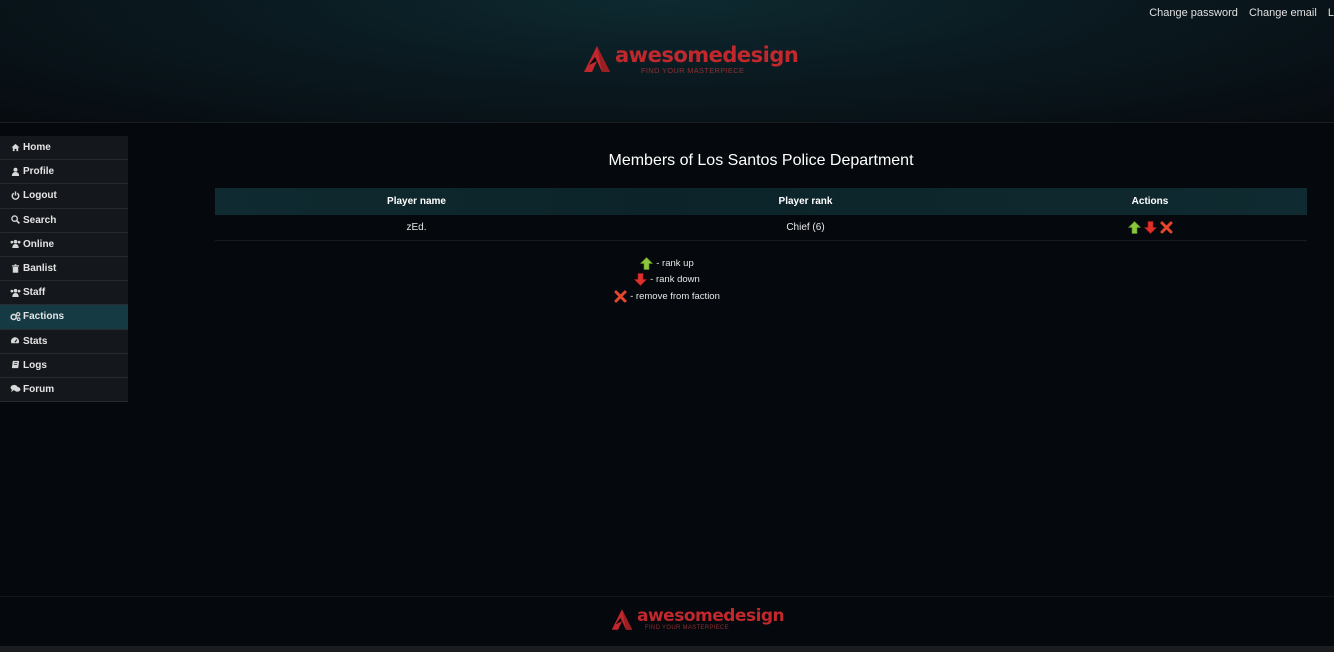  What do you see at coordinates (64, 390) in the screenshot?
I see `sidebar-item-forum: Forum` at bounding box center [64, 390].